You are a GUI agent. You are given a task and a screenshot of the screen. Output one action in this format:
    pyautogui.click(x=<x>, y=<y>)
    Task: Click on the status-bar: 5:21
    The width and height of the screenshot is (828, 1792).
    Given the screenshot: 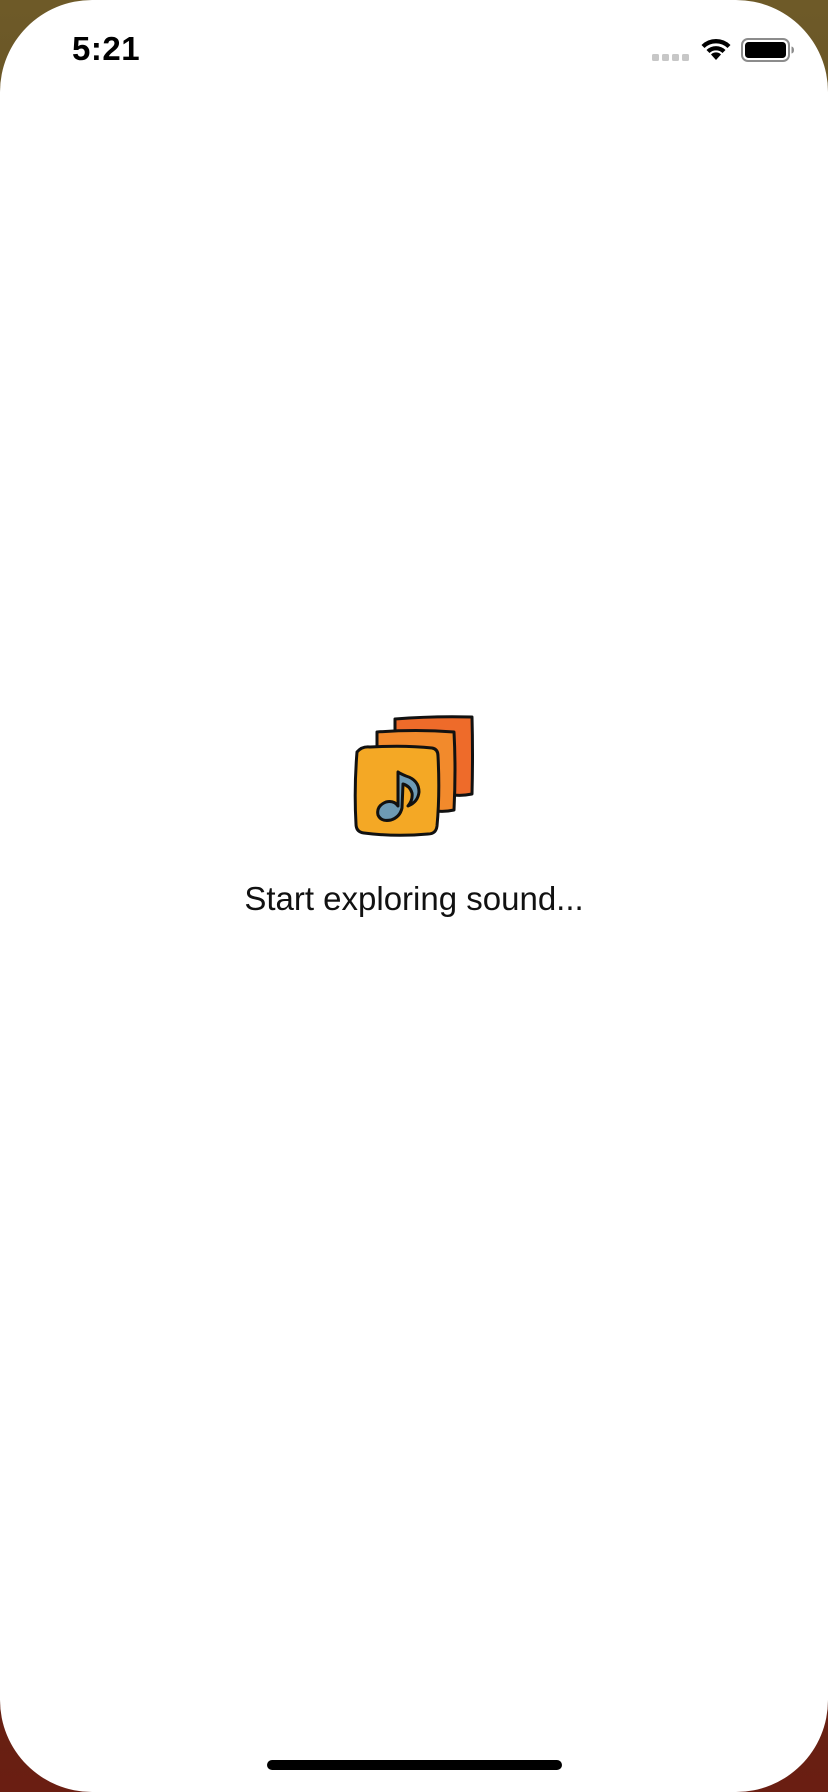 What is the action you would take?
    pyautogui.click(x=414, y=50)
    